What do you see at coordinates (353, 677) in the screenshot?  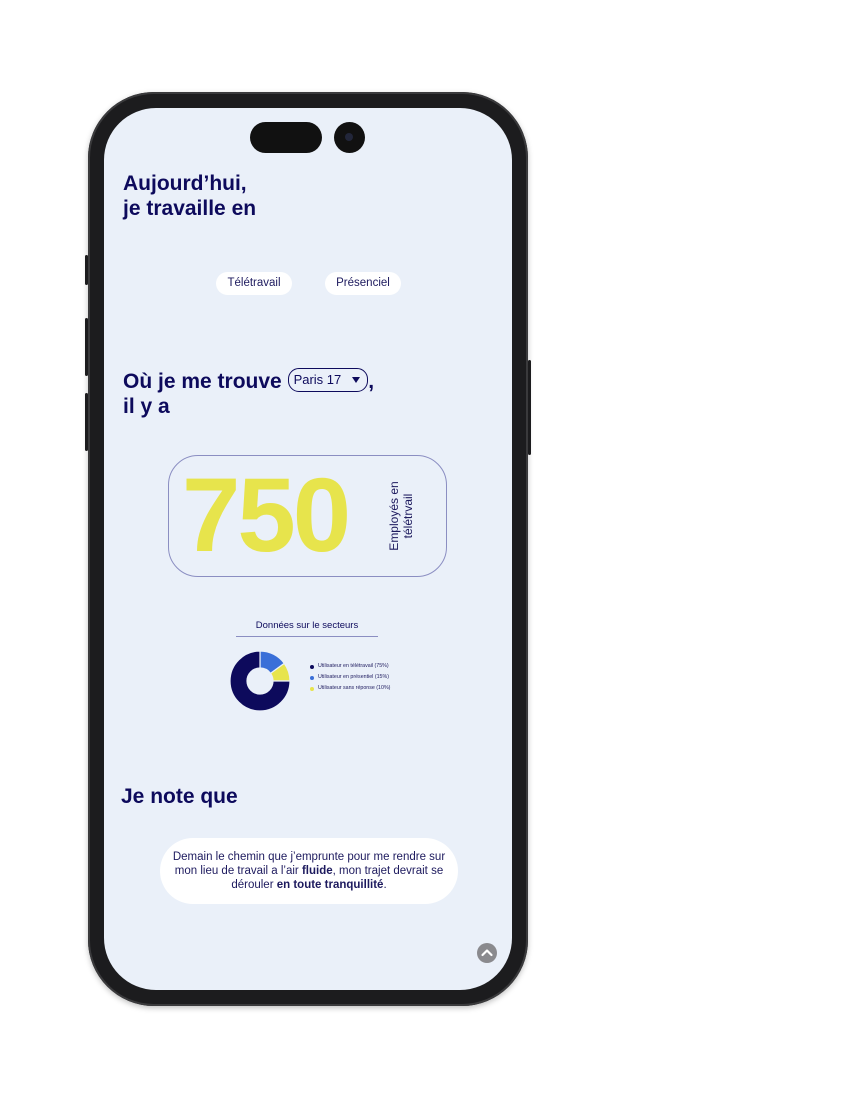 I see `legend-label: Utilisateur en présentiel (15%)` at bounding box center [353, 677].